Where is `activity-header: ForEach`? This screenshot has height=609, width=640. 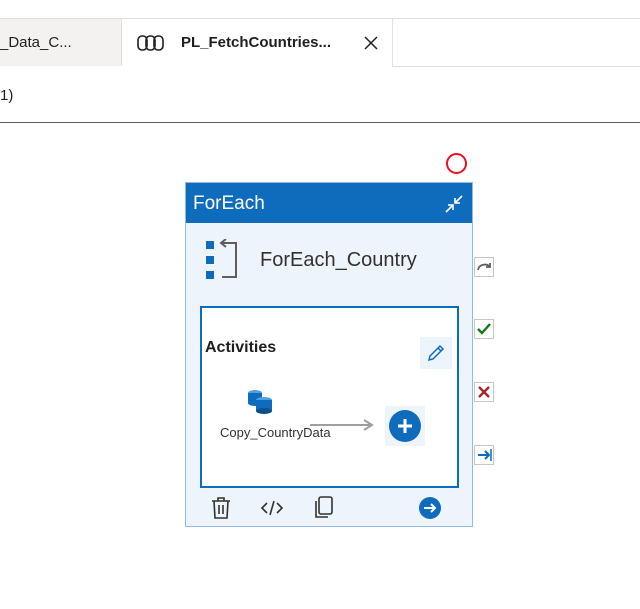 activity-header: ForEach is located at coordinates (329, 203).